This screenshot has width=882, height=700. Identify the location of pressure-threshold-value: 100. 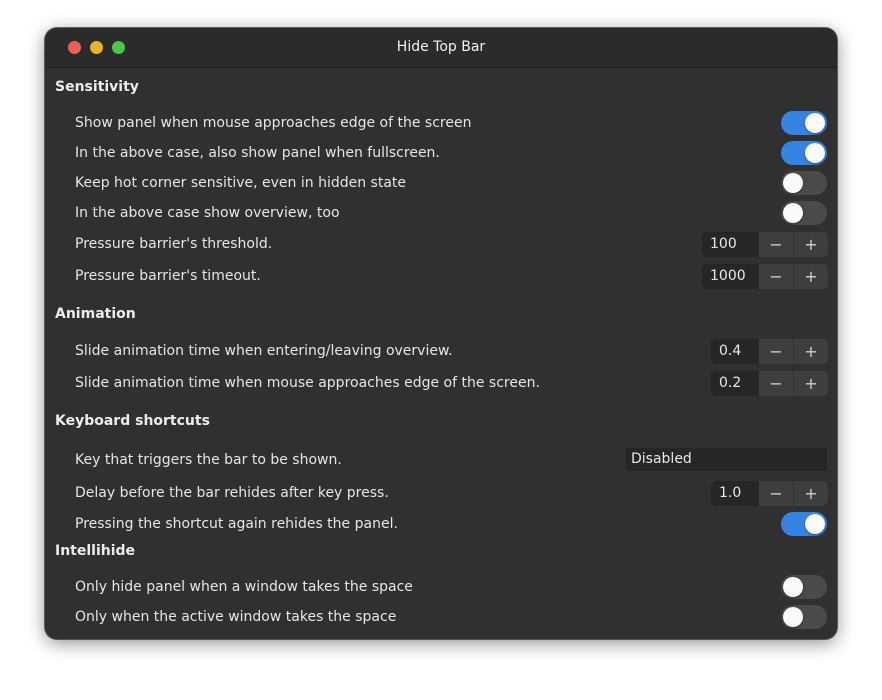
(730, 244).